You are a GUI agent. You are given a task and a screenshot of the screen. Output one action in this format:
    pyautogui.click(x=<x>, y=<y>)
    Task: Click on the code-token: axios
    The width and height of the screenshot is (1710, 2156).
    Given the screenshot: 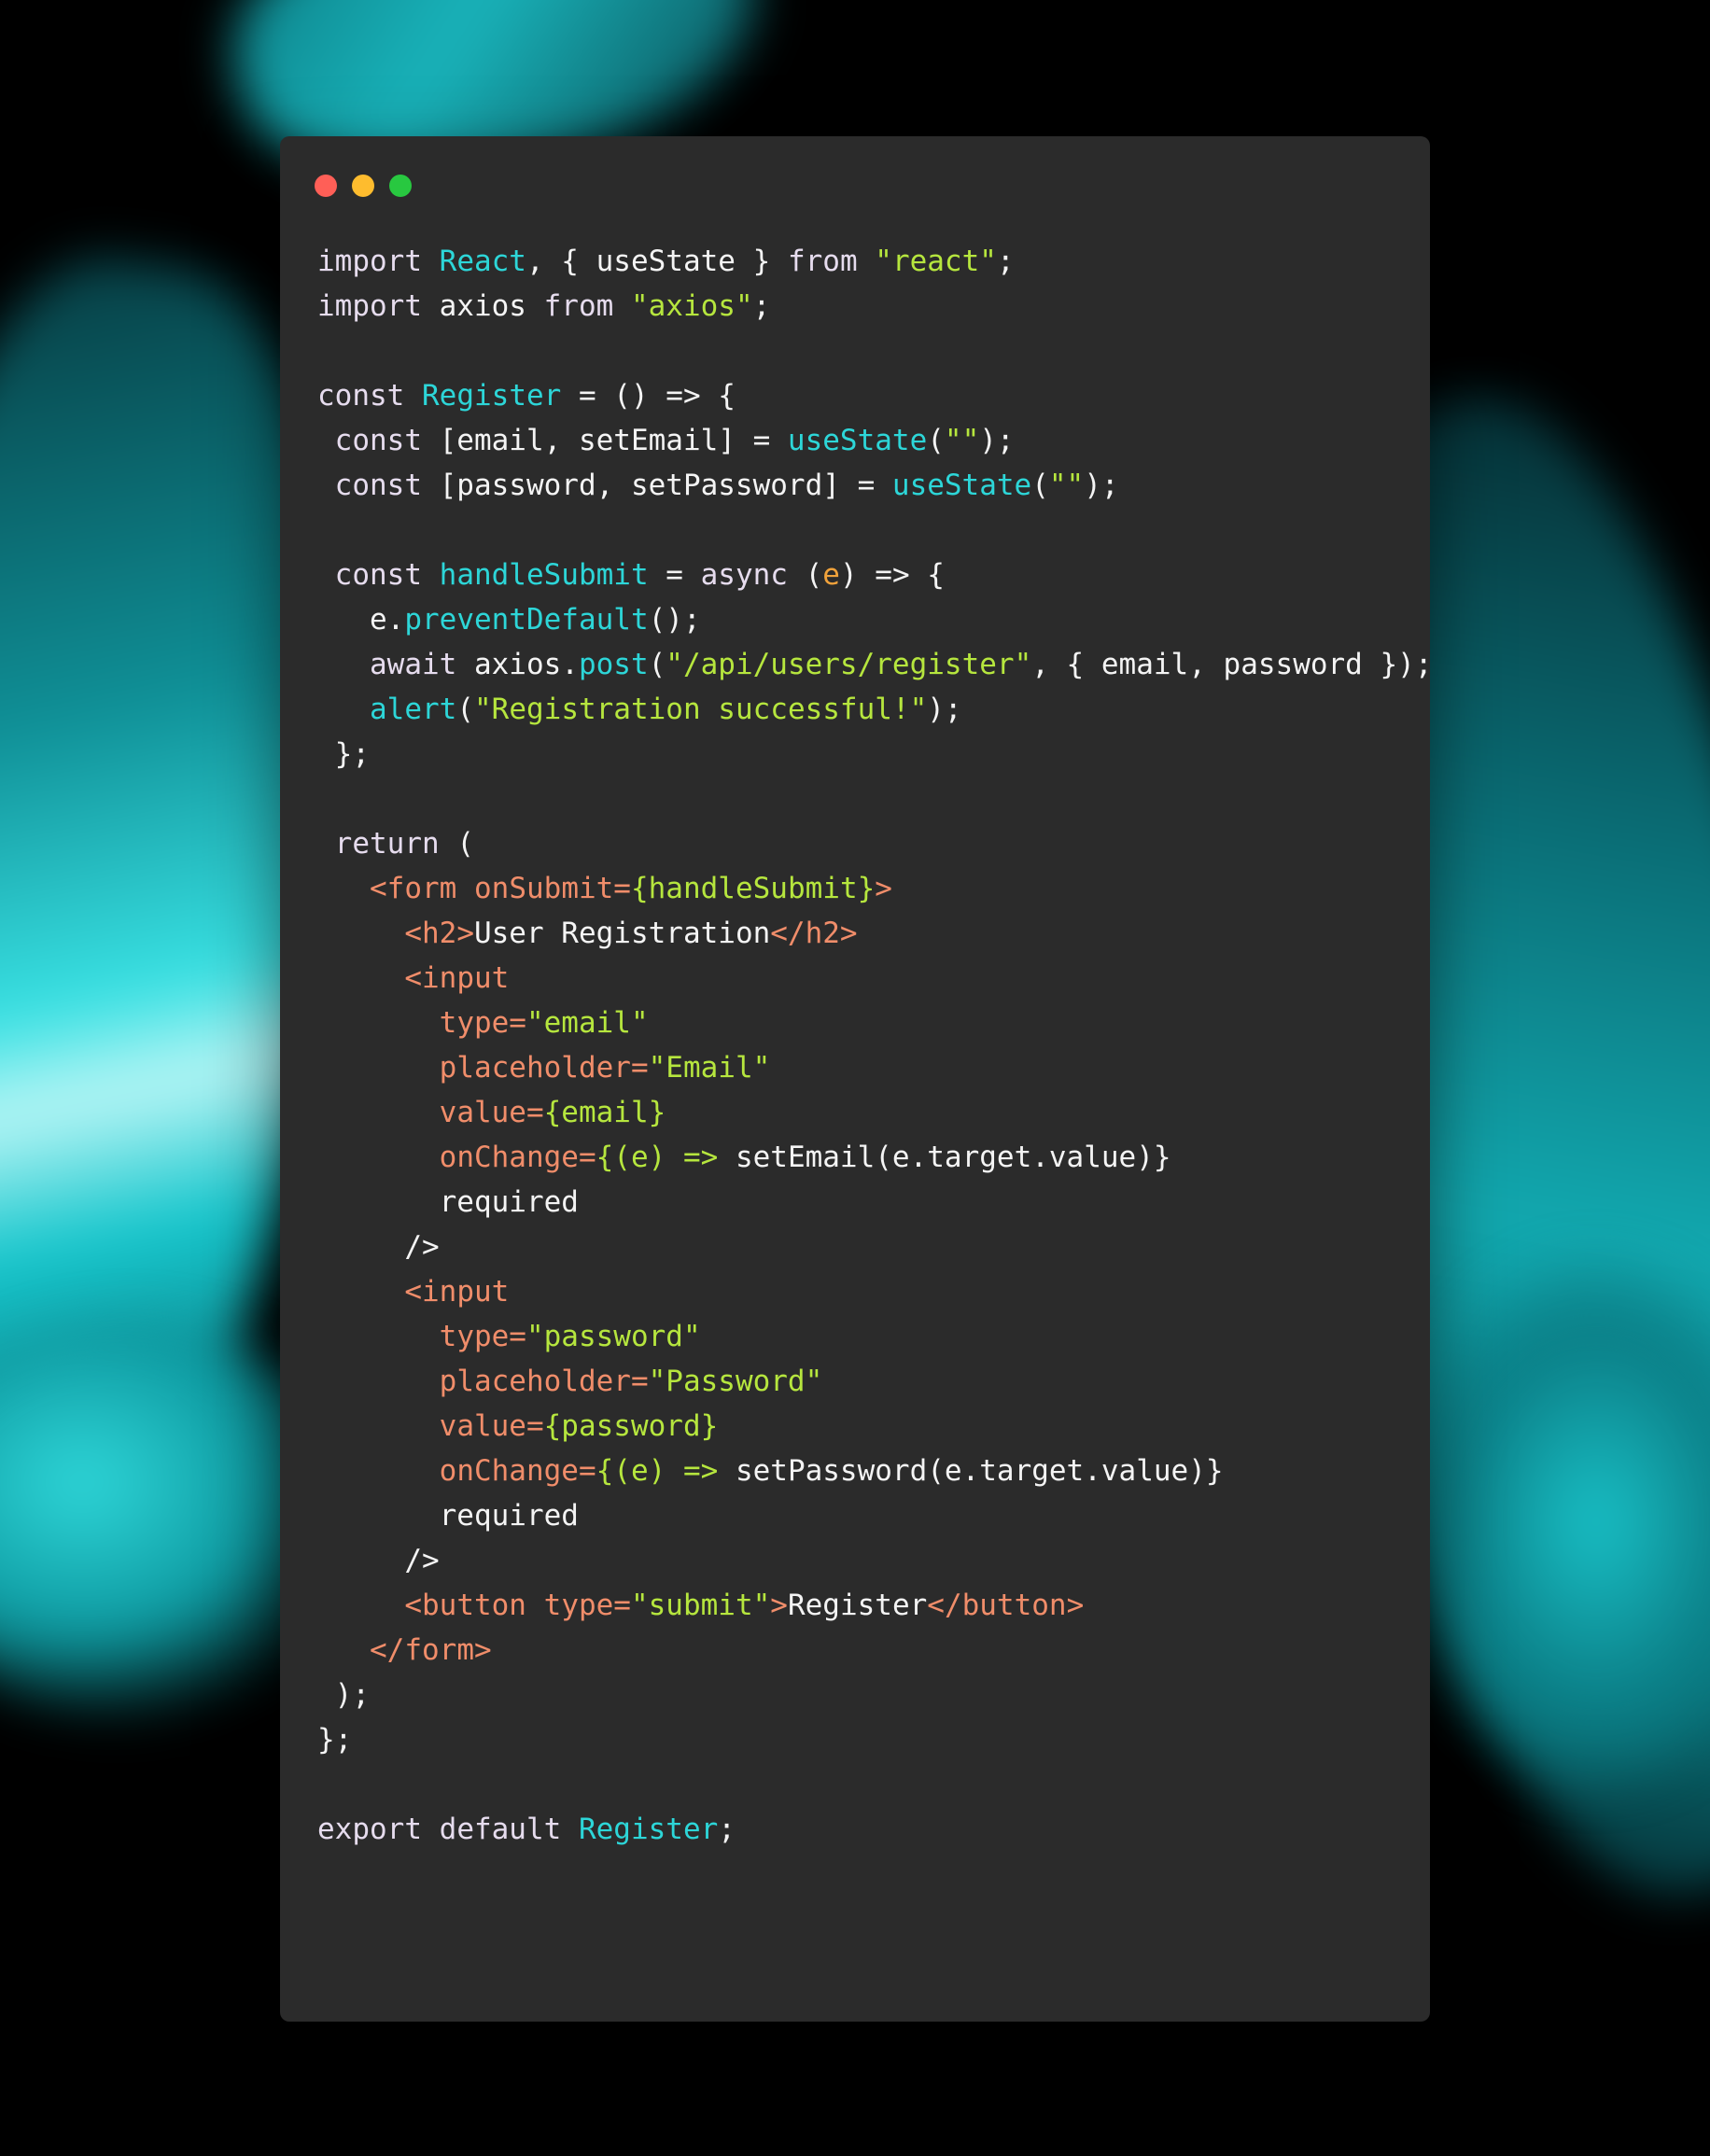 What is the action you would take?
    pyautogui.click(x=483, y=306)
    